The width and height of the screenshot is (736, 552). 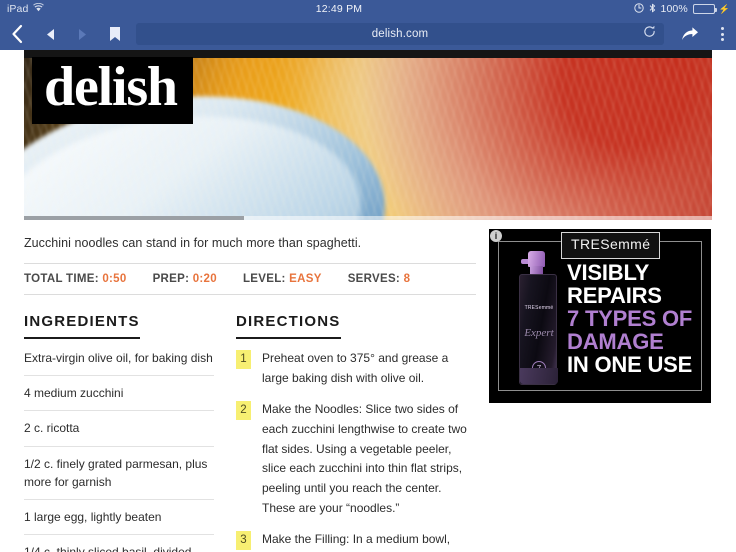 I want to click on meta-total-time-value: 0:50, so click(x=114, y=279).